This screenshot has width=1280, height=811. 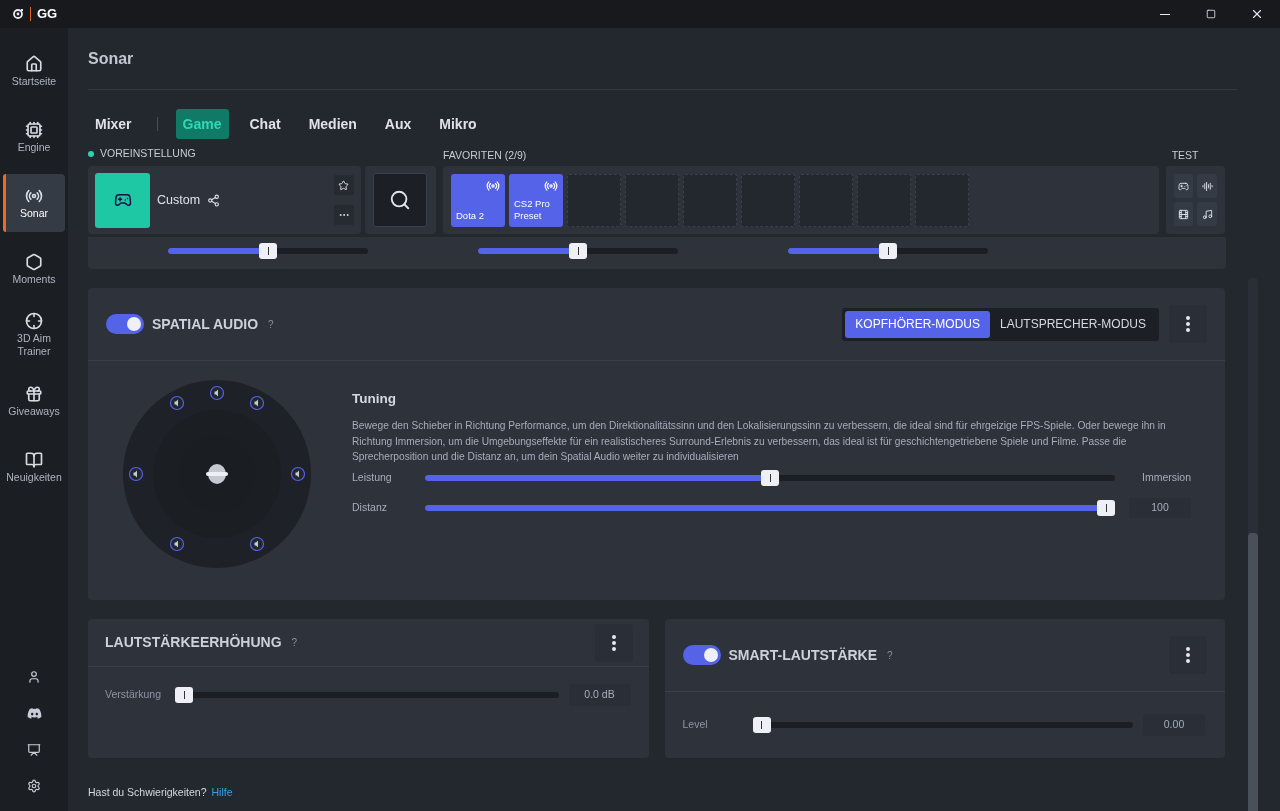 I want to click on app-name: GG, so click(x=47, y=14).